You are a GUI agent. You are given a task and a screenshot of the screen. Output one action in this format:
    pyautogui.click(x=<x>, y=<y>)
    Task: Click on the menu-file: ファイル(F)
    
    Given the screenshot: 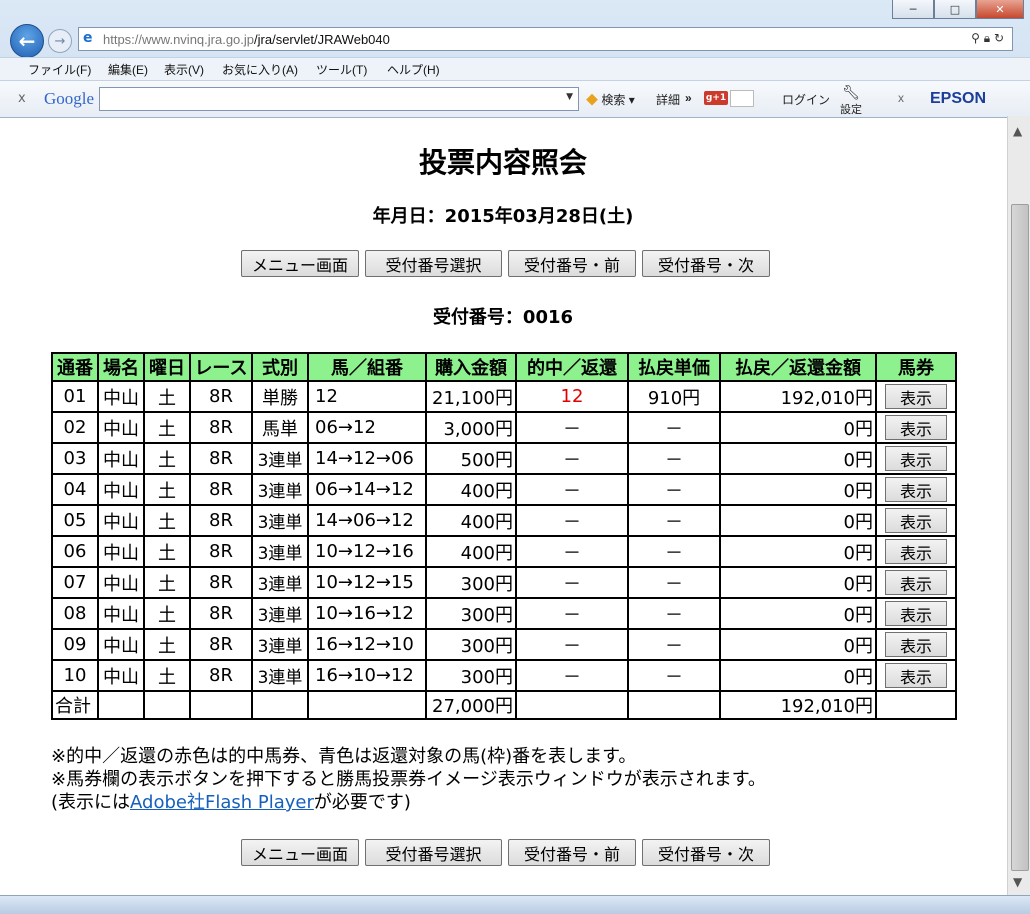 What is the action you would take?
    pyautogui.click(x=59, y=69)
    